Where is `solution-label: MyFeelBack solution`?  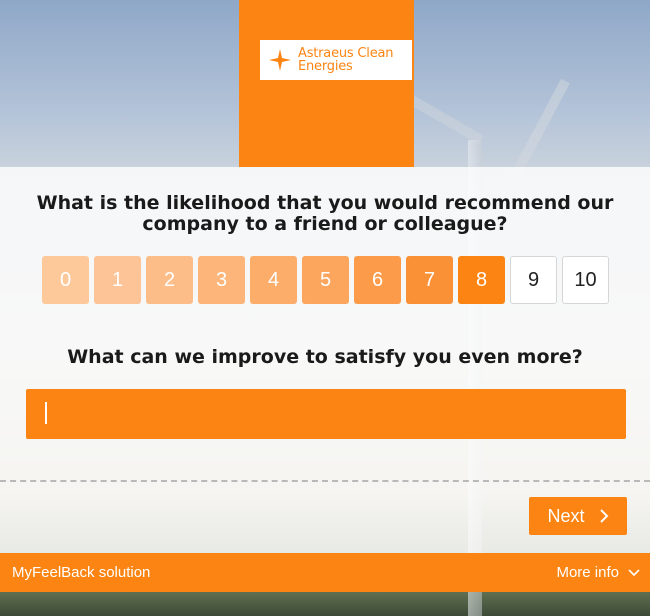
solution-label: MyFeelBack solution is located at coordinates (81, 572).